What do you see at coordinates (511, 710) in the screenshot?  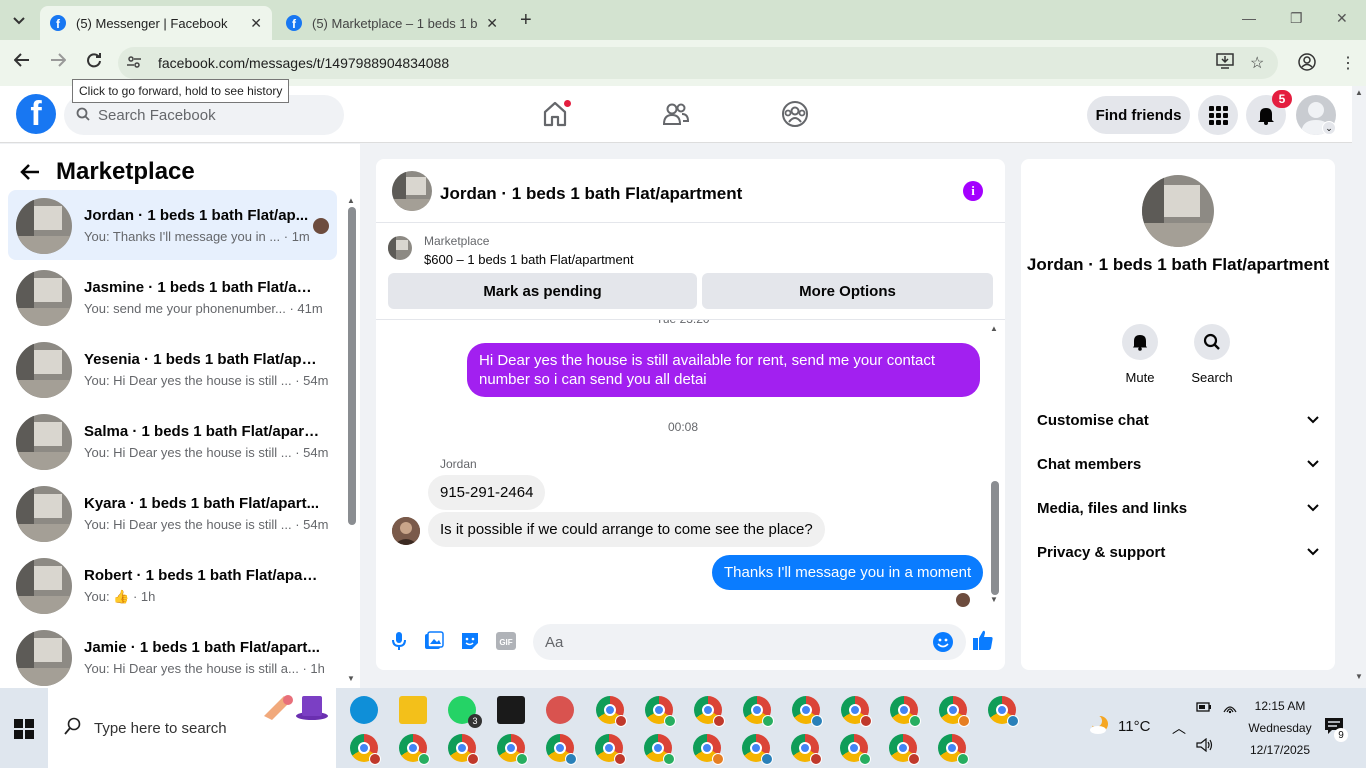 I see `sticky-notes-icon` at bounding box center [511, 710].